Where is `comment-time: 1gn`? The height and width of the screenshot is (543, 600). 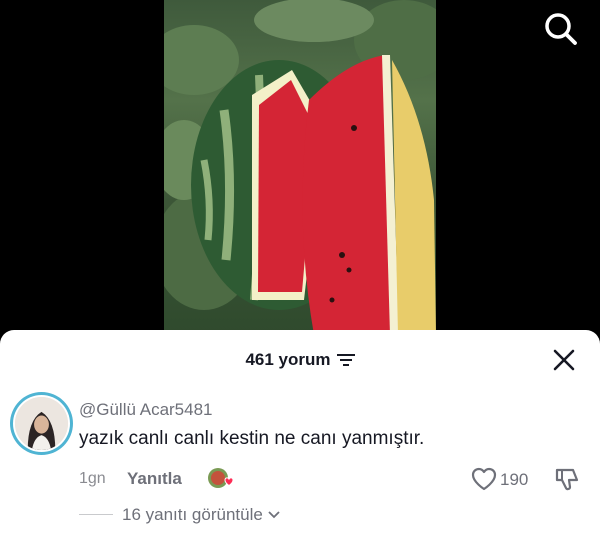 comment-time: 1gn is located at coordinates (92, 478).